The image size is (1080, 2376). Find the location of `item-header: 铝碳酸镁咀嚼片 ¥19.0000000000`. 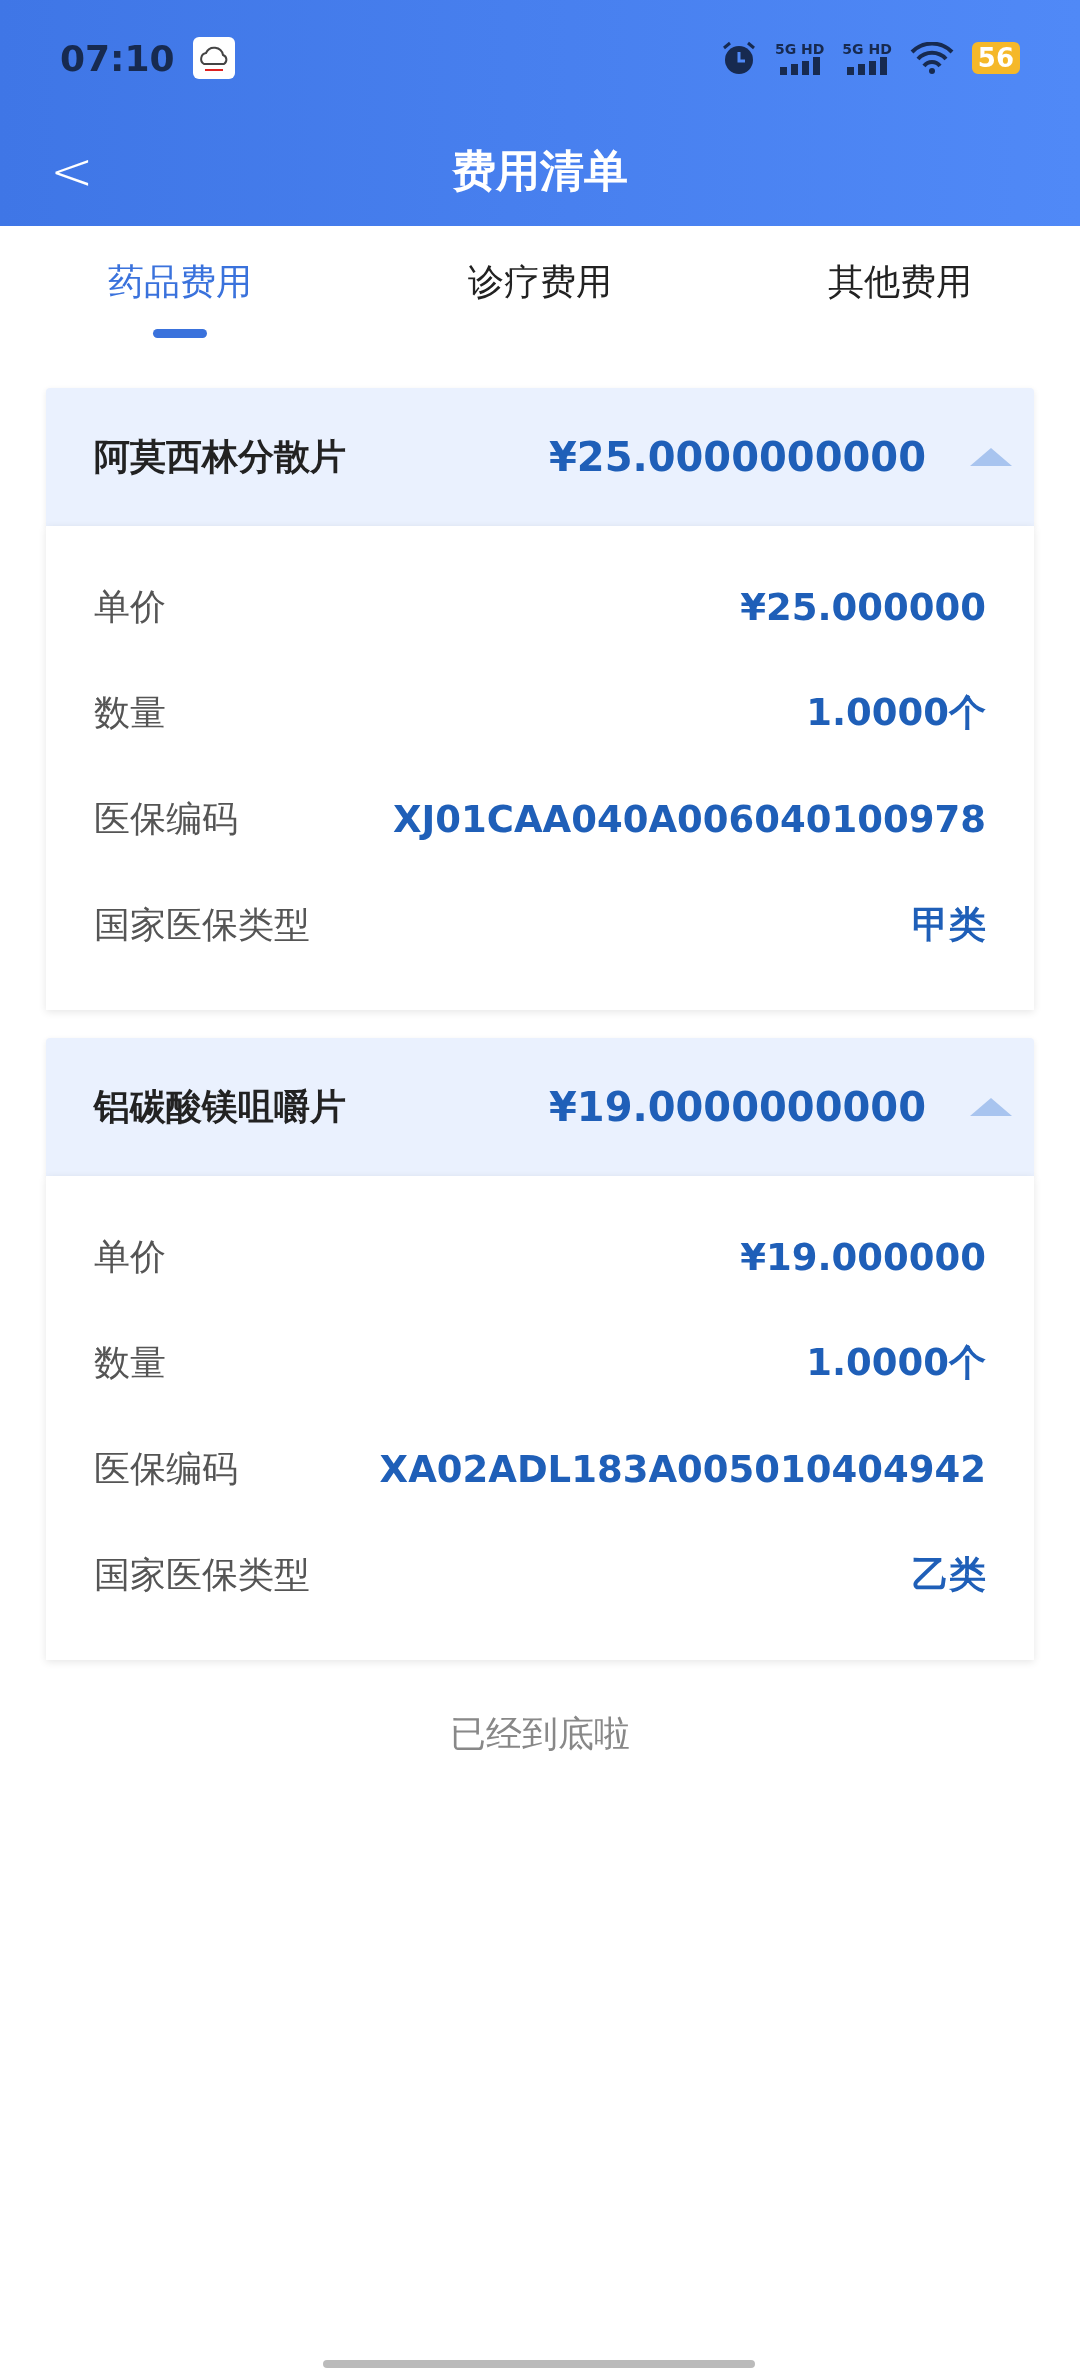

item-header: 铝碳酸镁咀嚼片 ¥19.0000000000 is located at coordinates (540, 1107).